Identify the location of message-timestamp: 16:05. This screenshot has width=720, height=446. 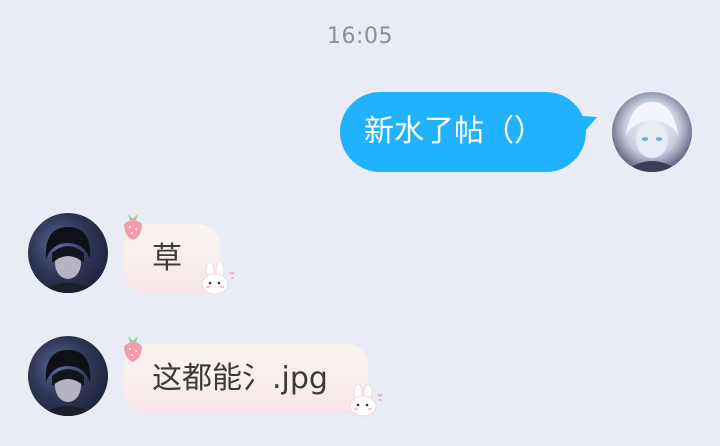
(360, 36).